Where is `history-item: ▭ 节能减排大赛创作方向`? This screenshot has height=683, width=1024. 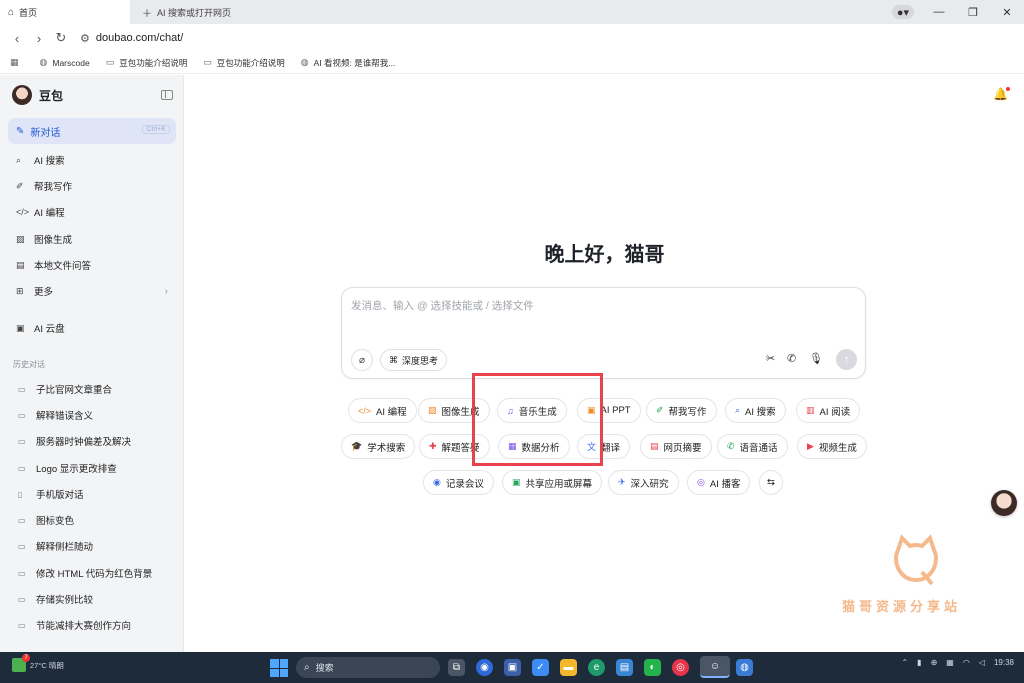
history-item: ▭ 节能减排大赛创作方向 is located at coordinates (92, 625).